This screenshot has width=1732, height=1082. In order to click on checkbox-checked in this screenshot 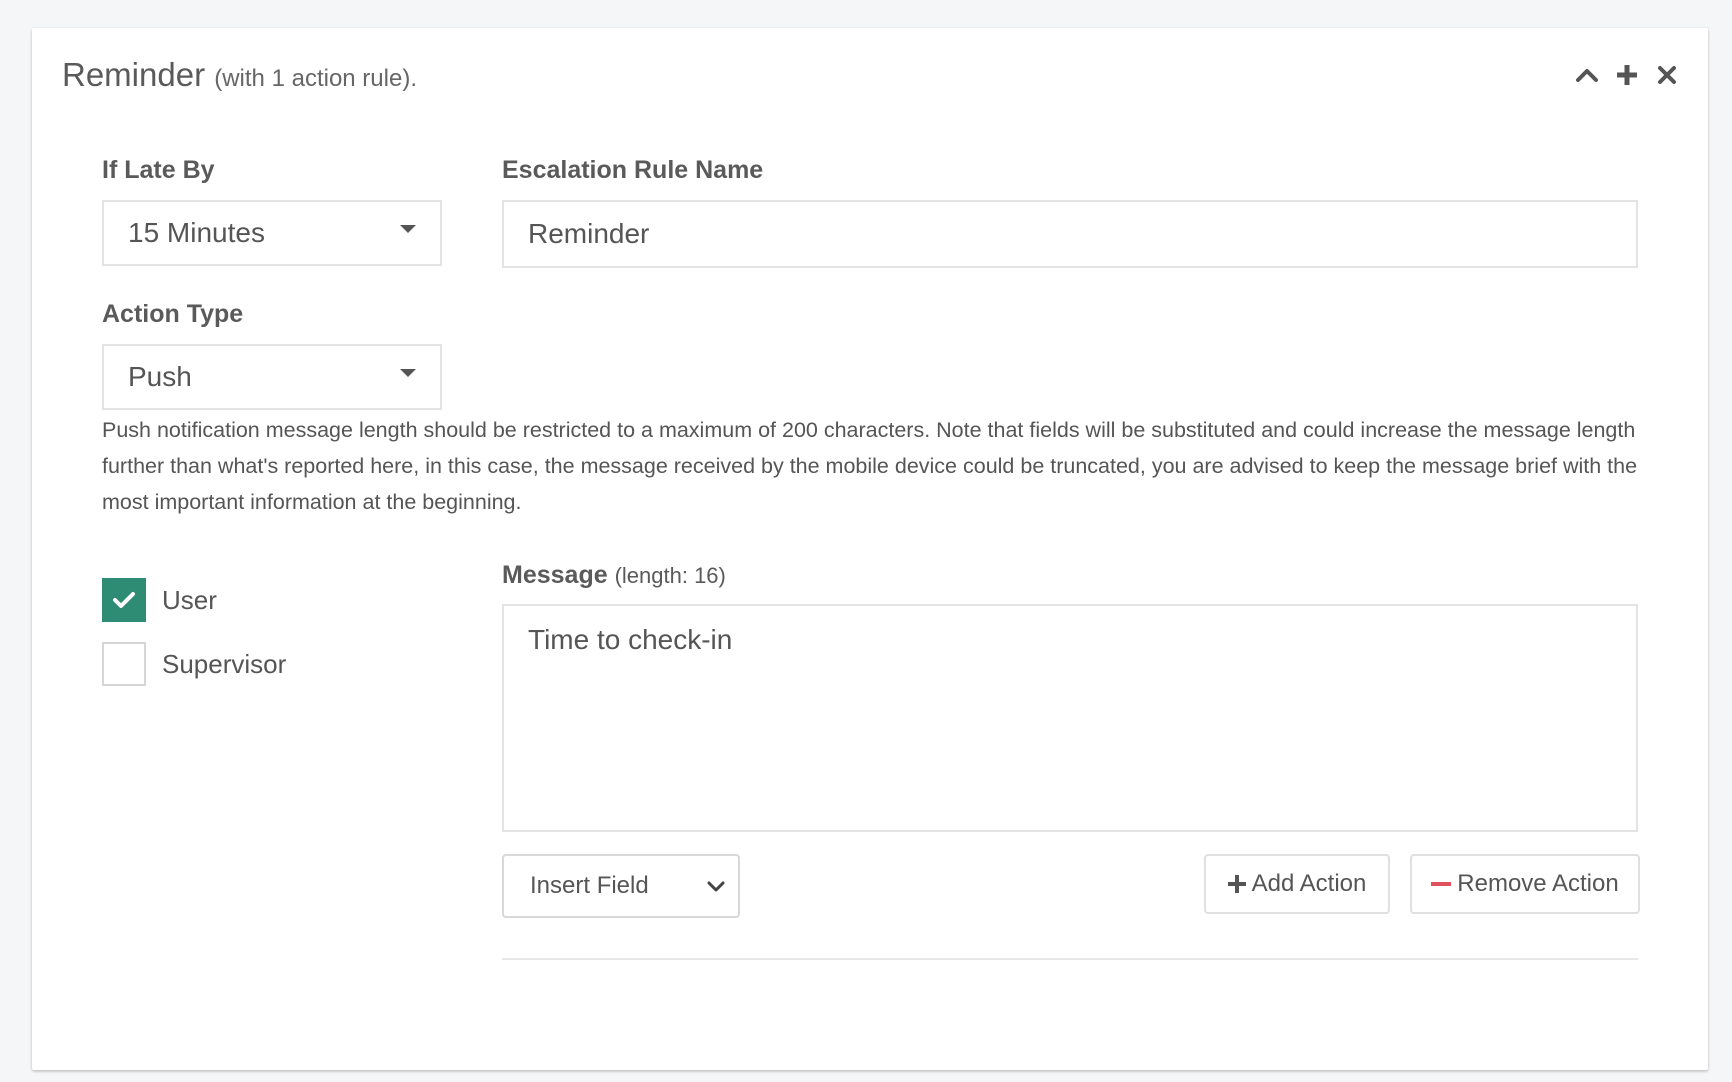, I will do `click(124, 600)`.